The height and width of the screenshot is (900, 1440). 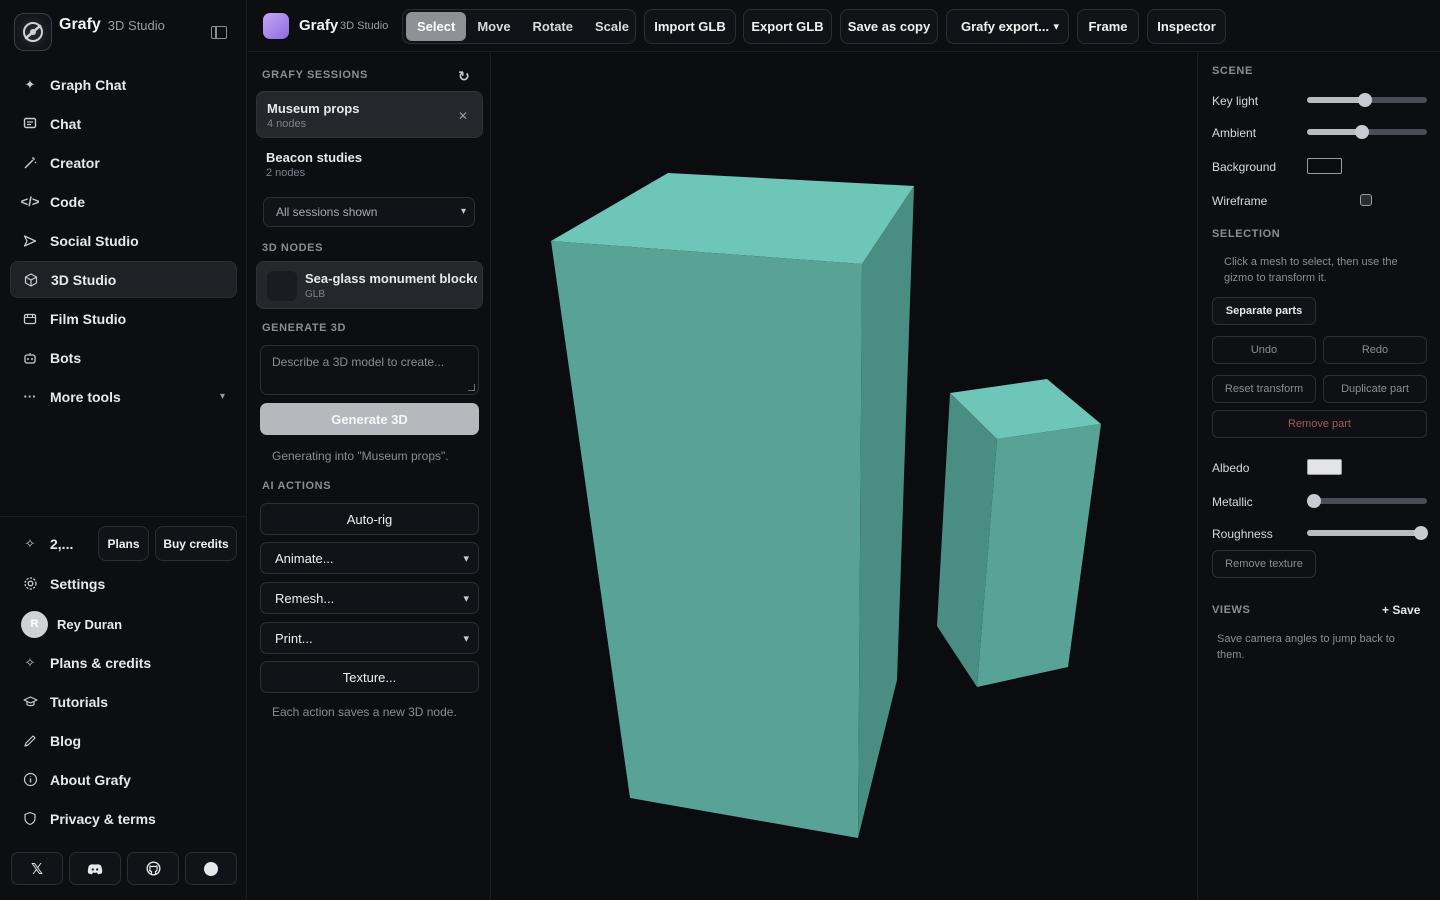 What do you see at coordinates (123, 162) in the screenshot?
I see `sidebar-item-creator: Creator` at bounding box center [123, 162].